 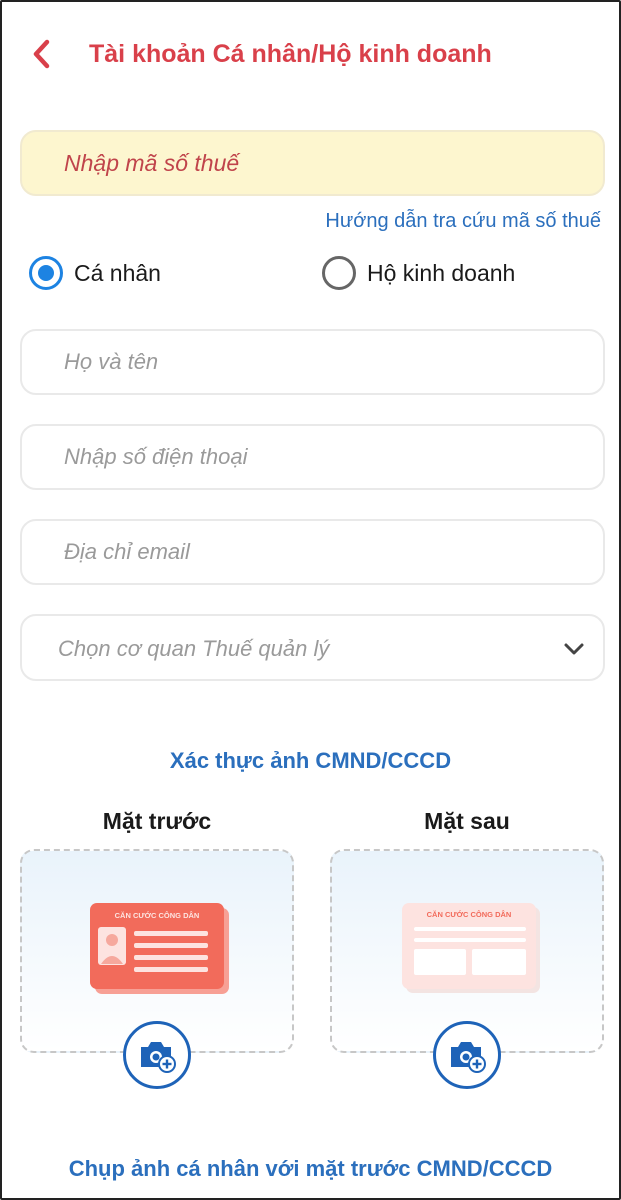 What do you see at coordinates (312, 457) in the screenshot?
I see `phone-input` at bounding box center [312, 457].